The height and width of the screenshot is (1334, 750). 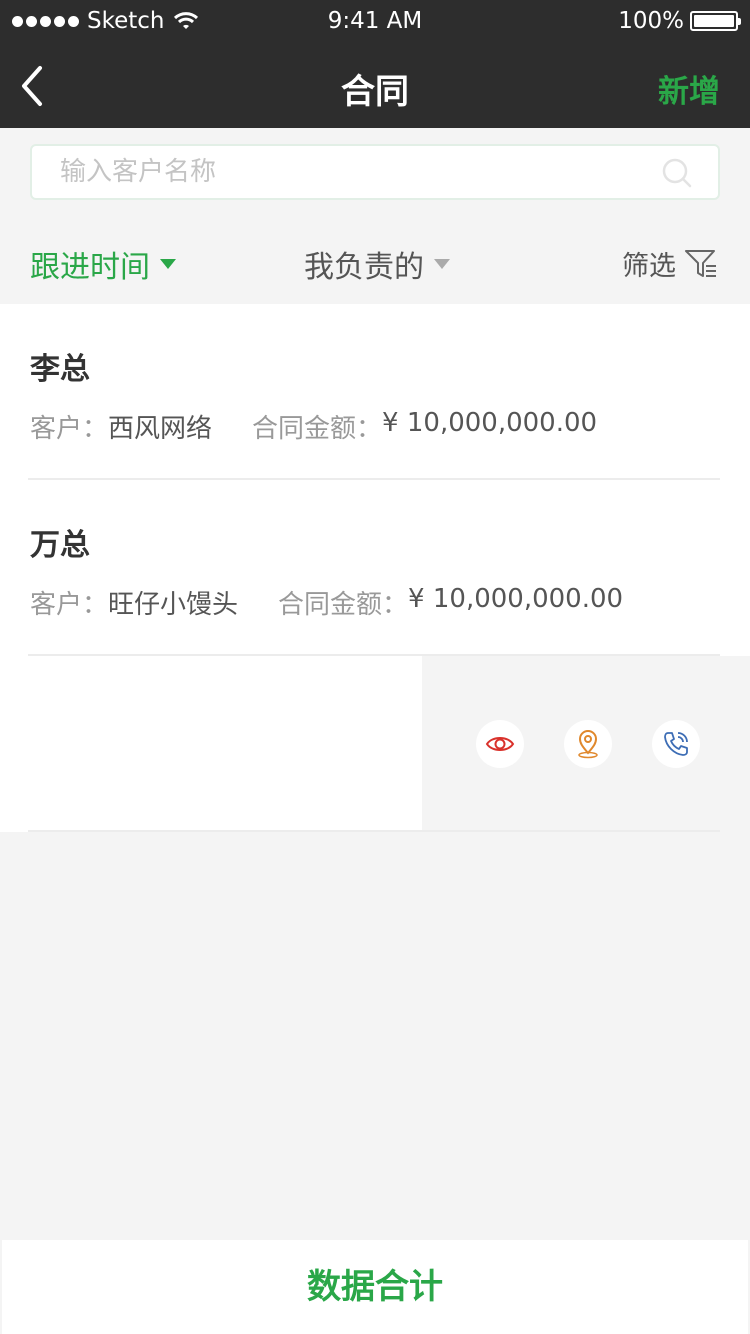 I want to click on location-pin-icon, so click(x=588, y=744).